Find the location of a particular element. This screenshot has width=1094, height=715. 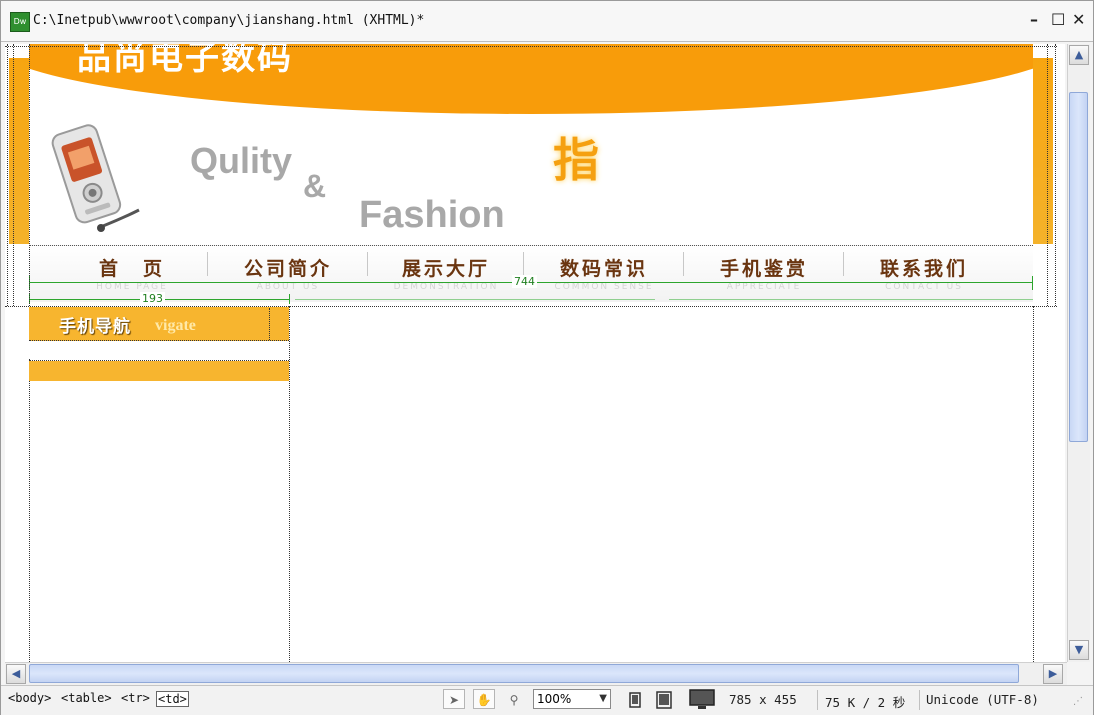

nav-item-label: 手机鉴赏 is located at coordinates (763, 269).